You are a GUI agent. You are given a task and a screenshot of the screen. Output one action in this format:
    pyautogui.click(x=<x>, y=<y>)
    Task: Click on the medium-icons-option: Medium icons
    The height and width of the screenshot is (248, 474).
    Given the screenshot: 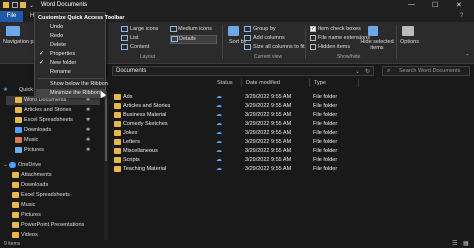 What is the action you would take?
    pyautogui.click(x=195, y=29)
    